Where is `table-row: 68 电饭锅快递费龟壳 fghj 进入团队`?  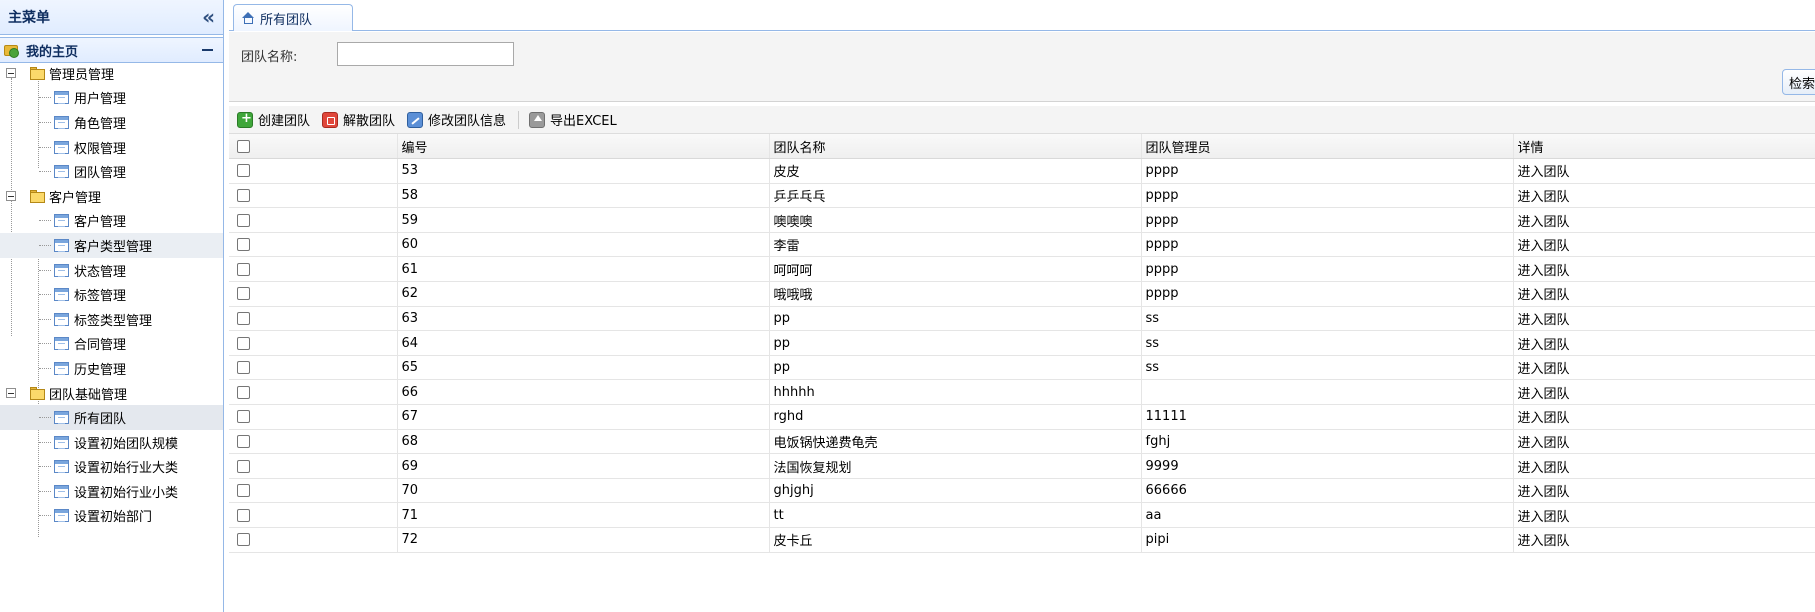 table-row: 68 电饭锅快递费龟壳 fghj 进入团队 is located at coordinates (1022, 442).